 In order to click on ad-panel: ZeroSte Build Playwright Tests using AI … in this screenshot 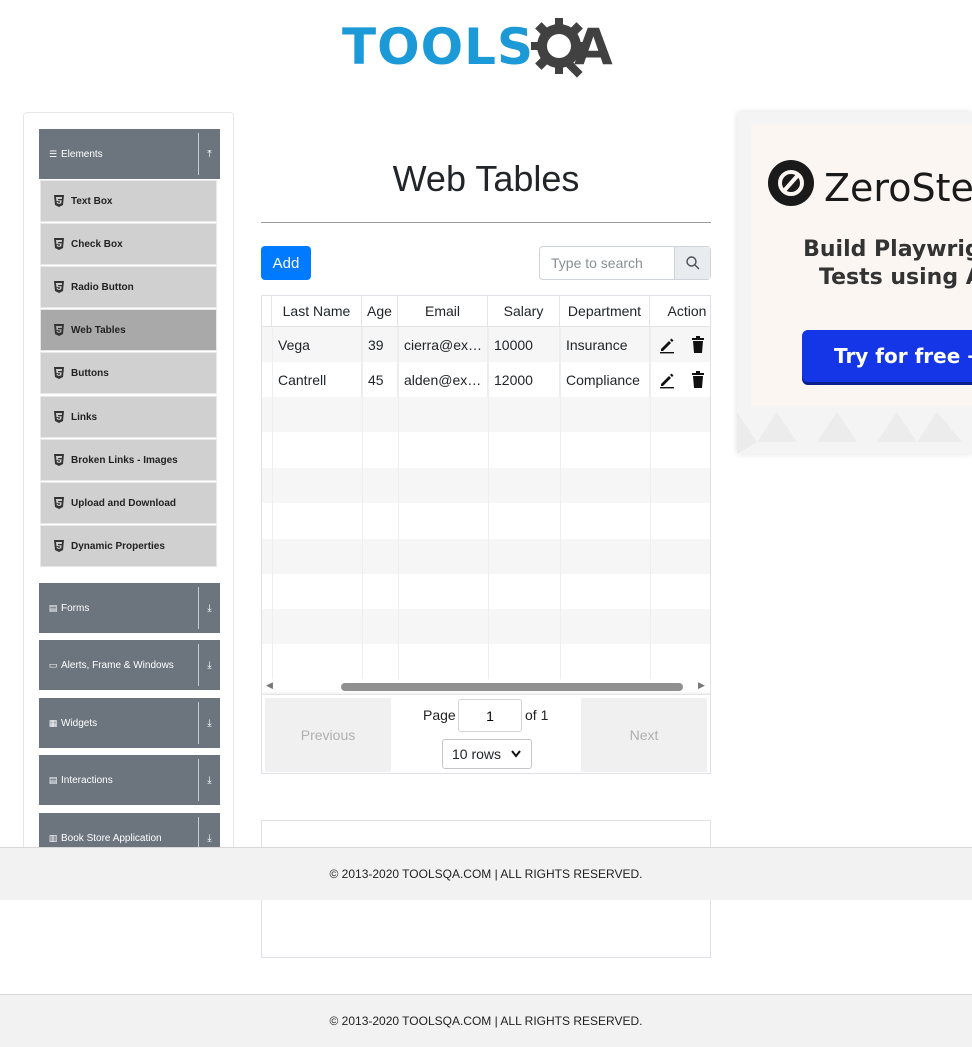, I will do `click(861, 265)`.